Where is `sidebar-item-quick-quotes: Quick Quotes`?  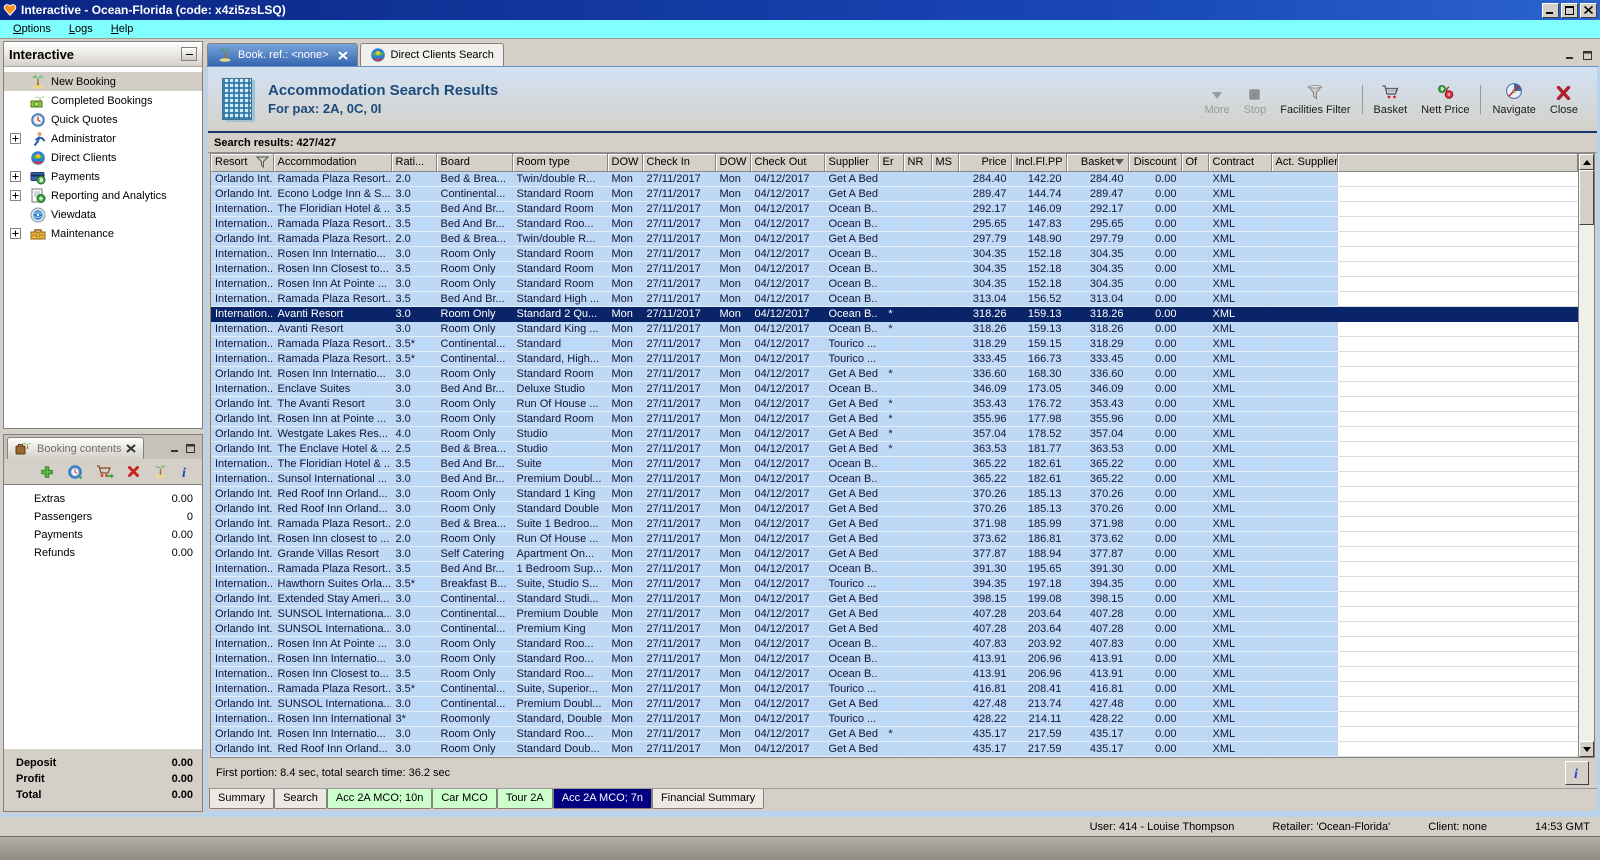
sidebar-item-quick-quotes: Quick Quotes is located at coordinates (103, 119).